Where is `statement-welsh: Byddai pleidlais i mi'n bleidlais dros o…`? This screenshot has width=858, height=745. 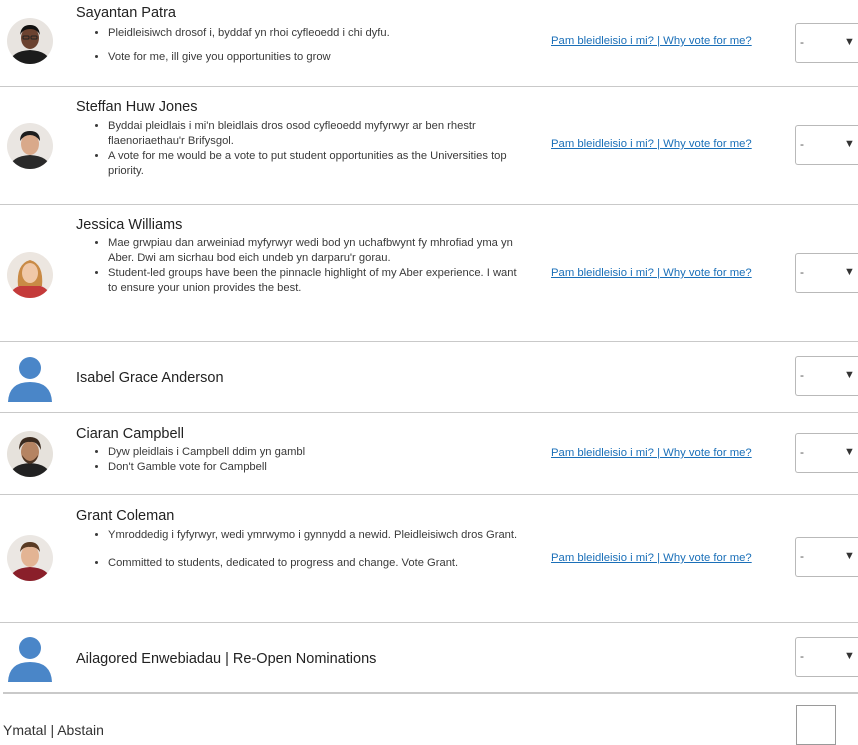
statement-welsh: Byddai pleidlais i mi'n bleidlais dros o… is located at coordinates (318, 134).